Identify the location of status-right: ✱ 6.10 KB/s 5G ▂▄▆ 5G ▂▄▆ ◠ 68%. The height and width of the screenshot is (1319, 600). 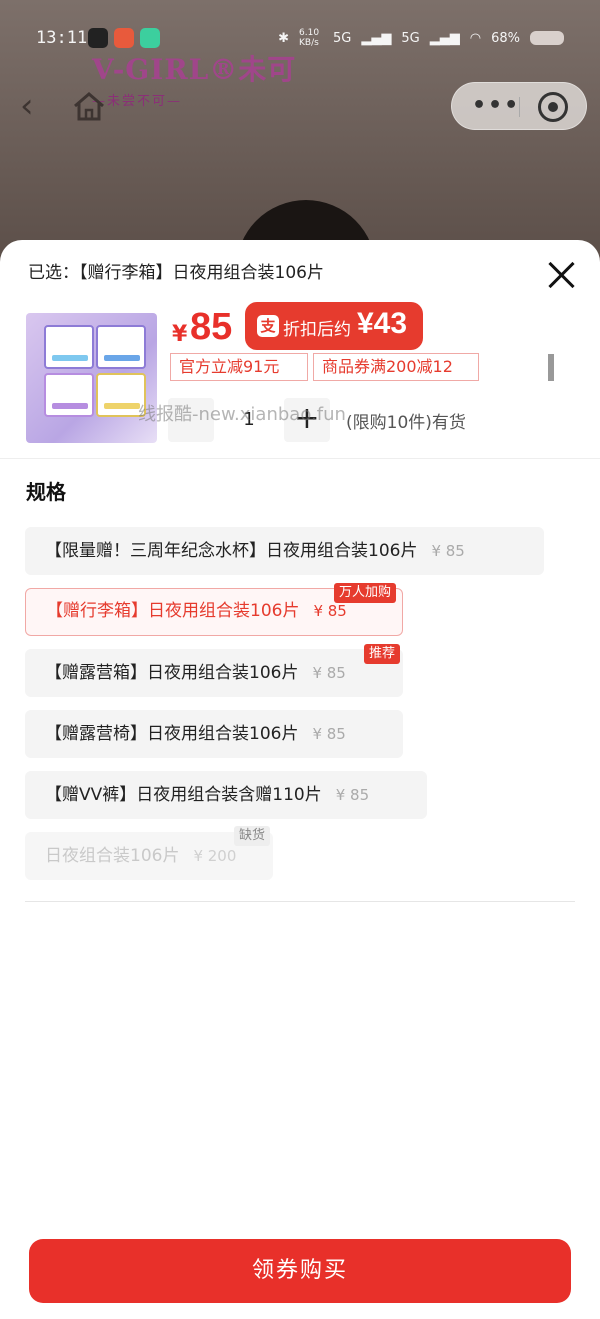
(421, 38).